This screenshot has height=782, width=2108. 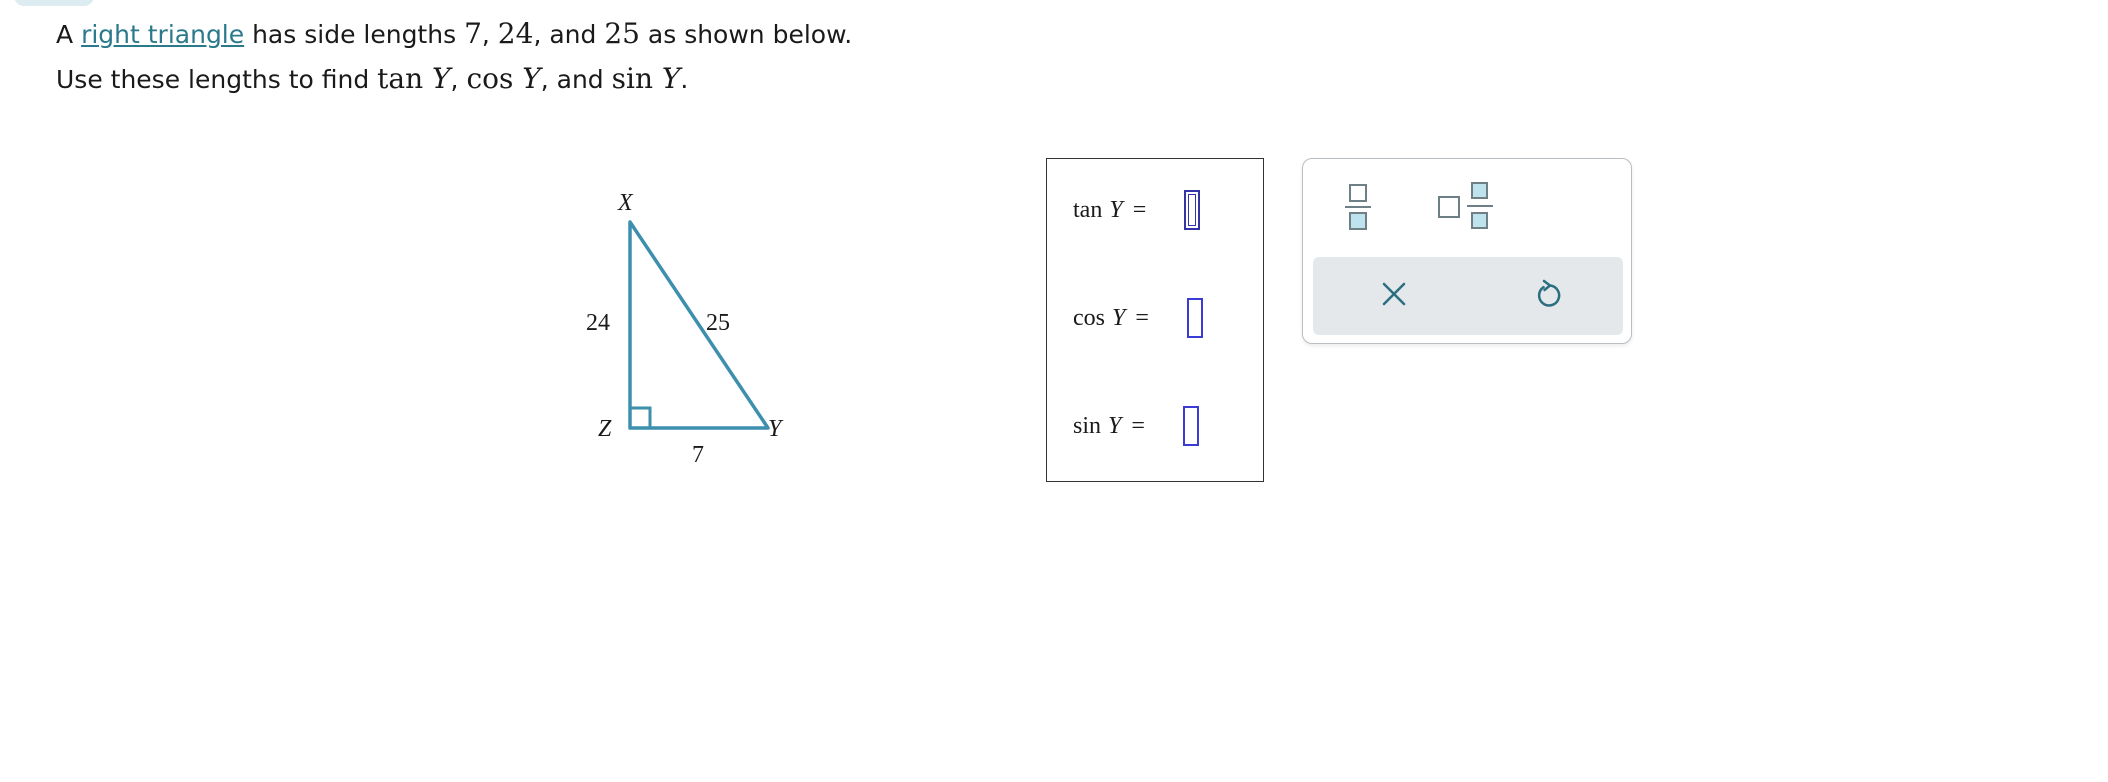 I want to click on mixed-number-button, so click(x=1467, y=208).